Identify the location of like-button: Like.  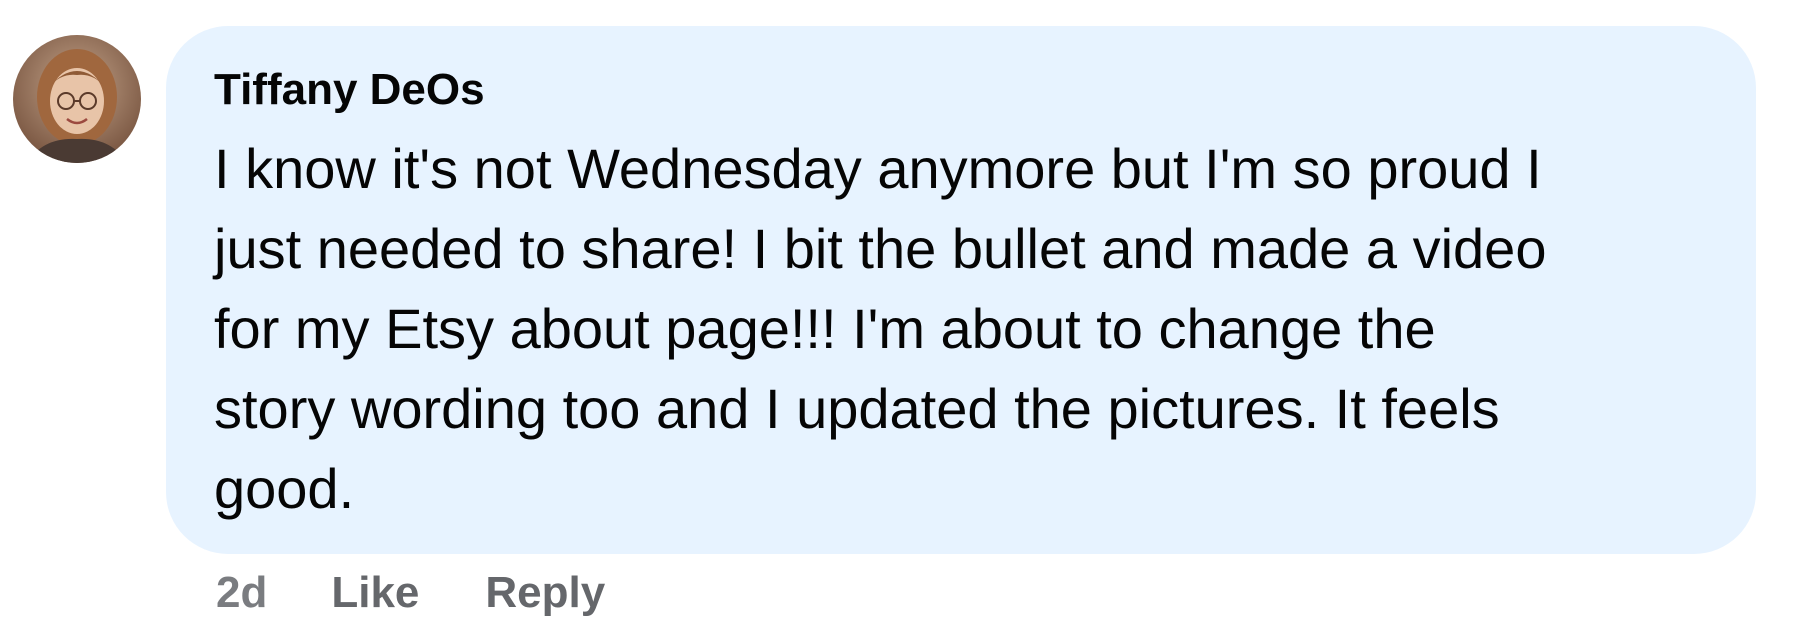
(375, 593).